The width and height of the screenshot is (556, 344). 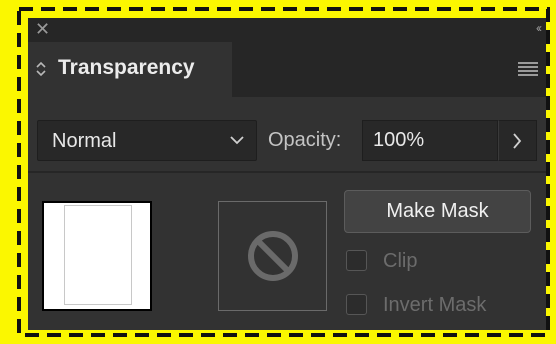 I want to click on blend-mode-value: Normal, so click(x=84, y=141).